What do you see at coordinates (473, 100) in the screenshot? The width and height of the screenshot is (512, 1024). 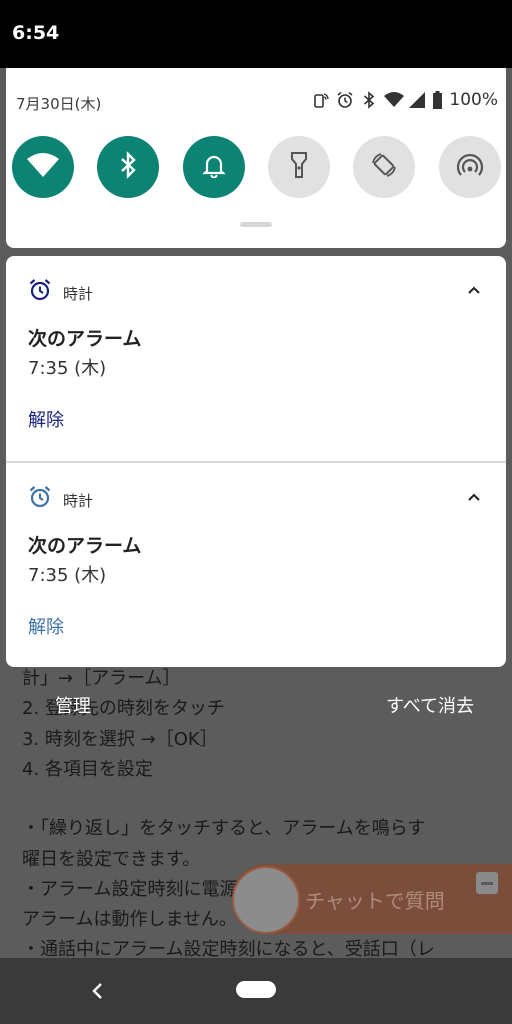 I see `battery-percent: 100%` at bounding box center [473, 100].